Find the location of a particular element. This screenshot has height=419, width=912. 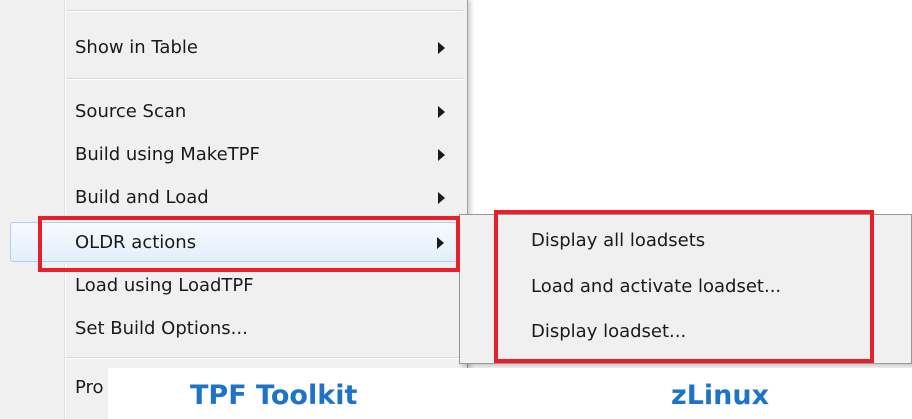

menu-item-label: Source Scan is located at coordinates (131, 111).